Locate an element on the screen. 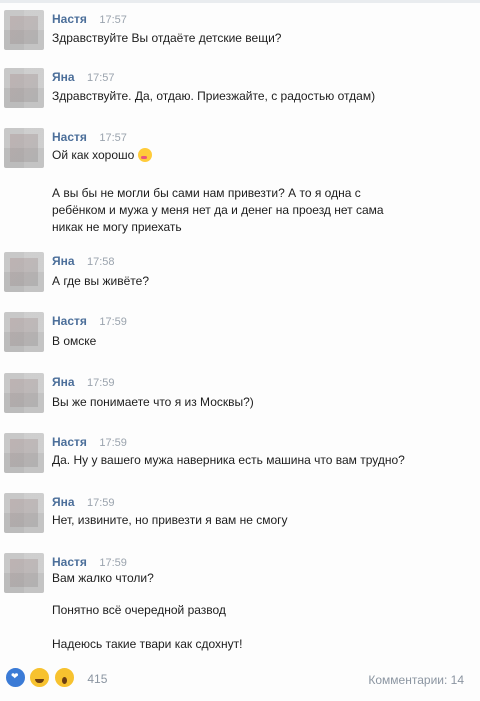 The width and height of the screenshot is (480, 701). message-time: 17:58 is located at coordinates (101, 262).